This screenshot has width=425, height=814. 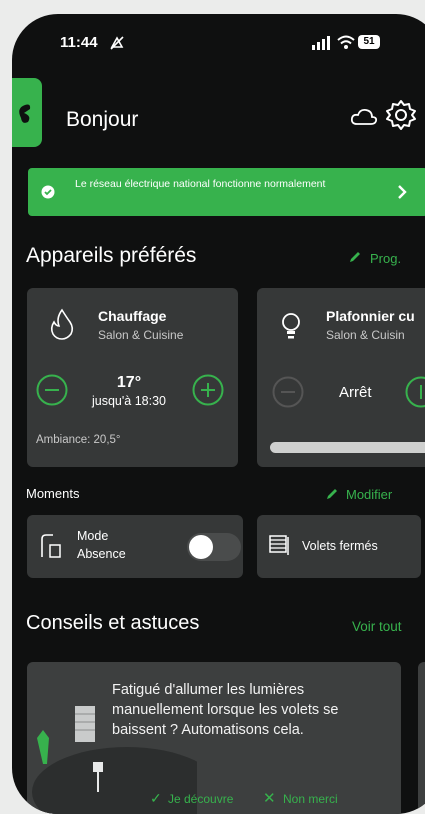 What do you see at coordinates (401, 115) in the screenshot?
I see `settings-gear-icon` at bounding box center [401, 115].